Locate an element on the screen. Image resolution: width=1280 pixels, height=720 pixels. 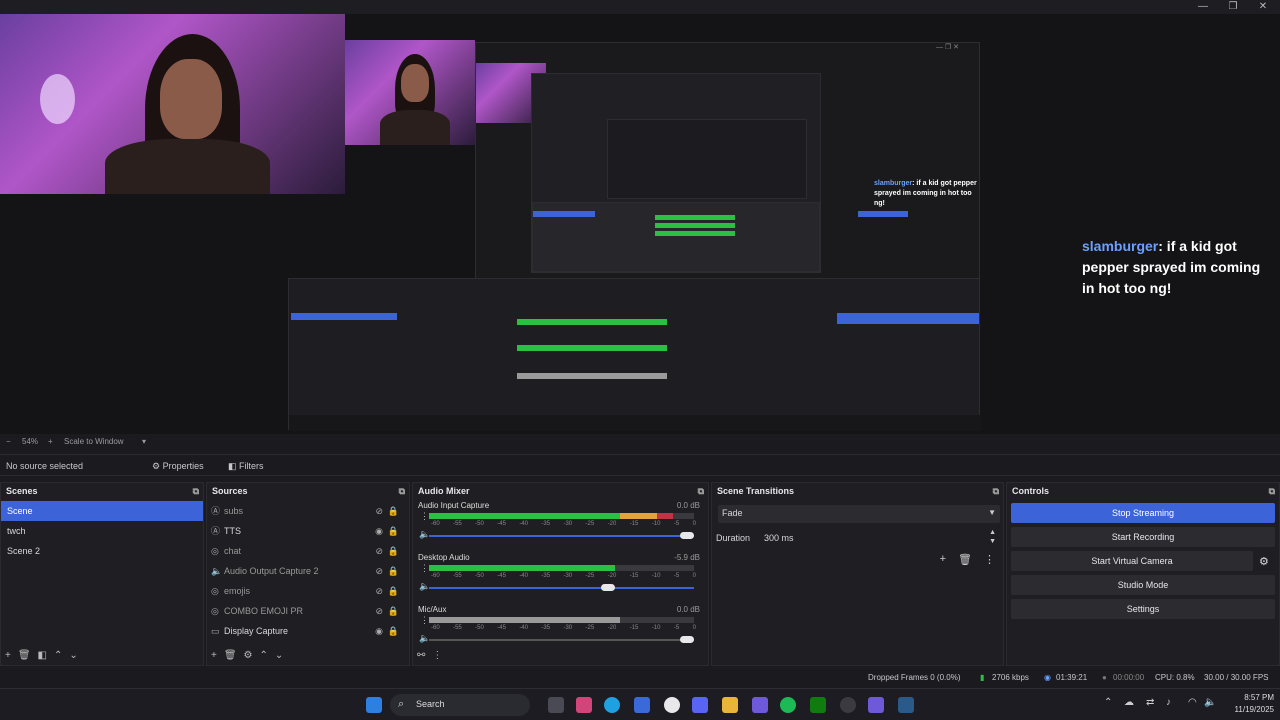
task-view-icon is located at coordinates (556, 705).